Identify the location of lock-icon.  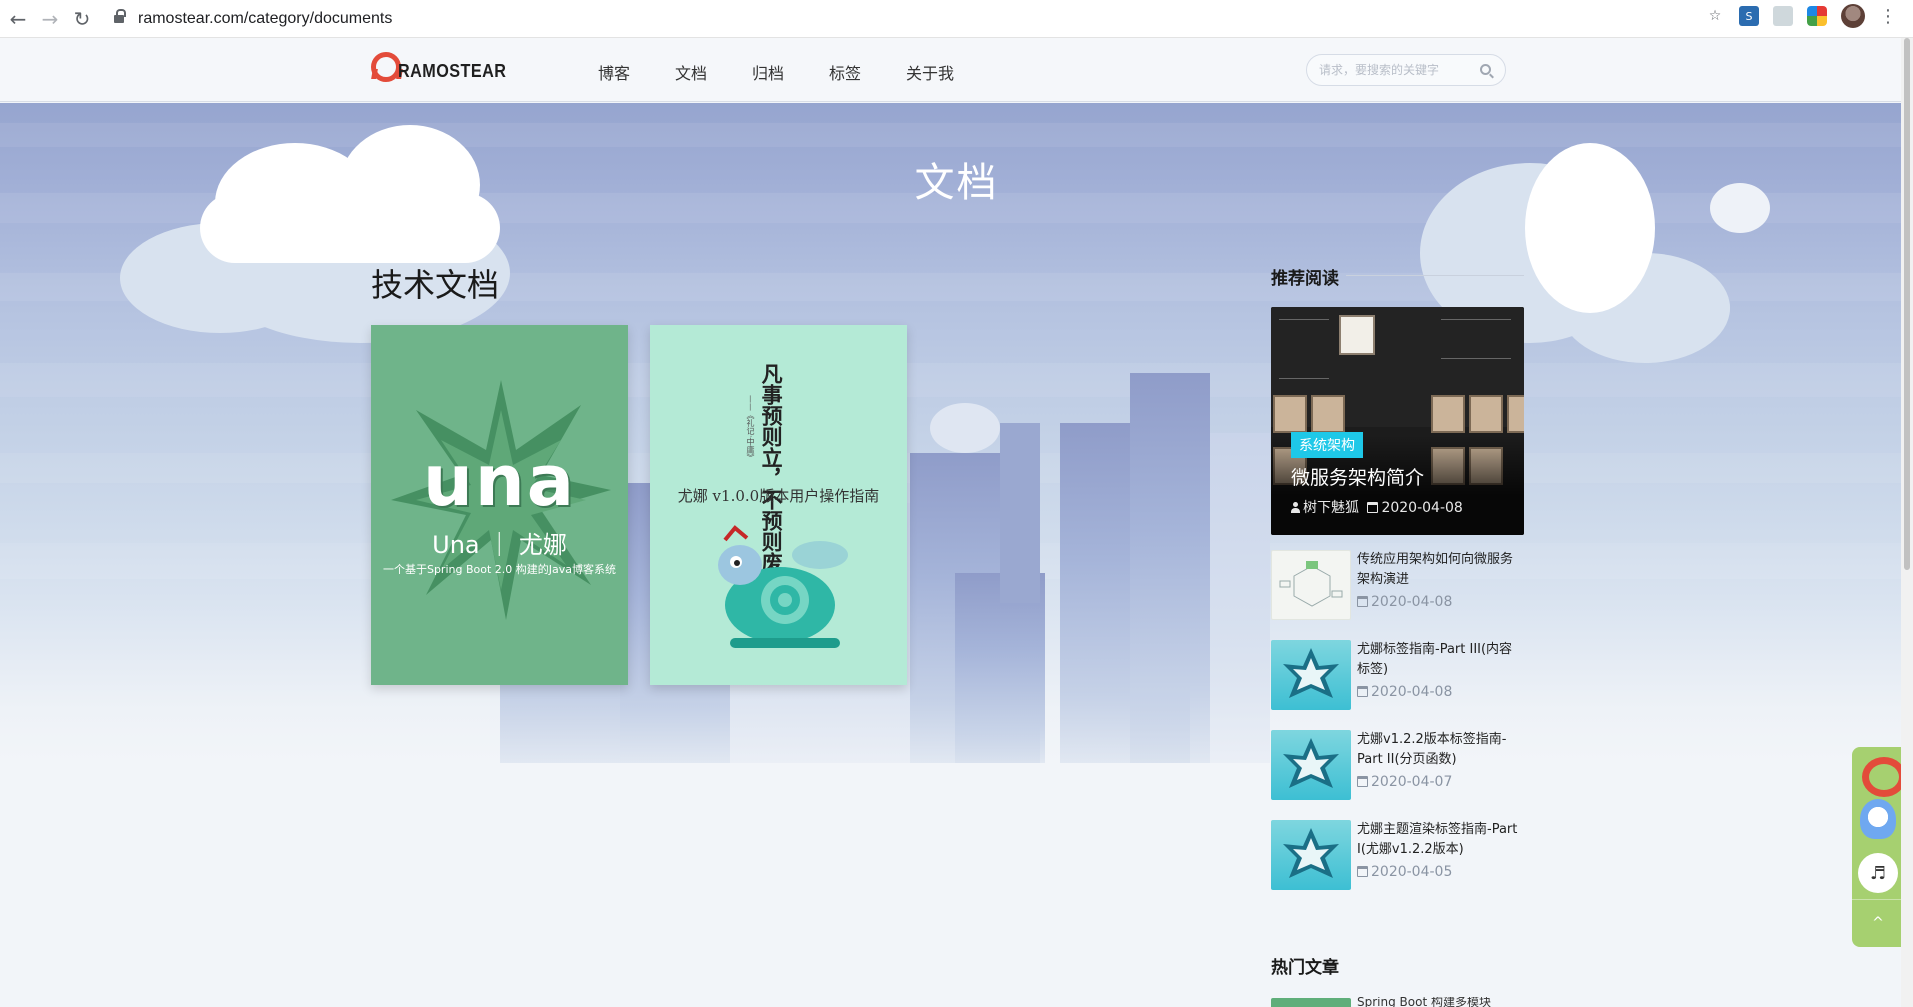
(120, 16).